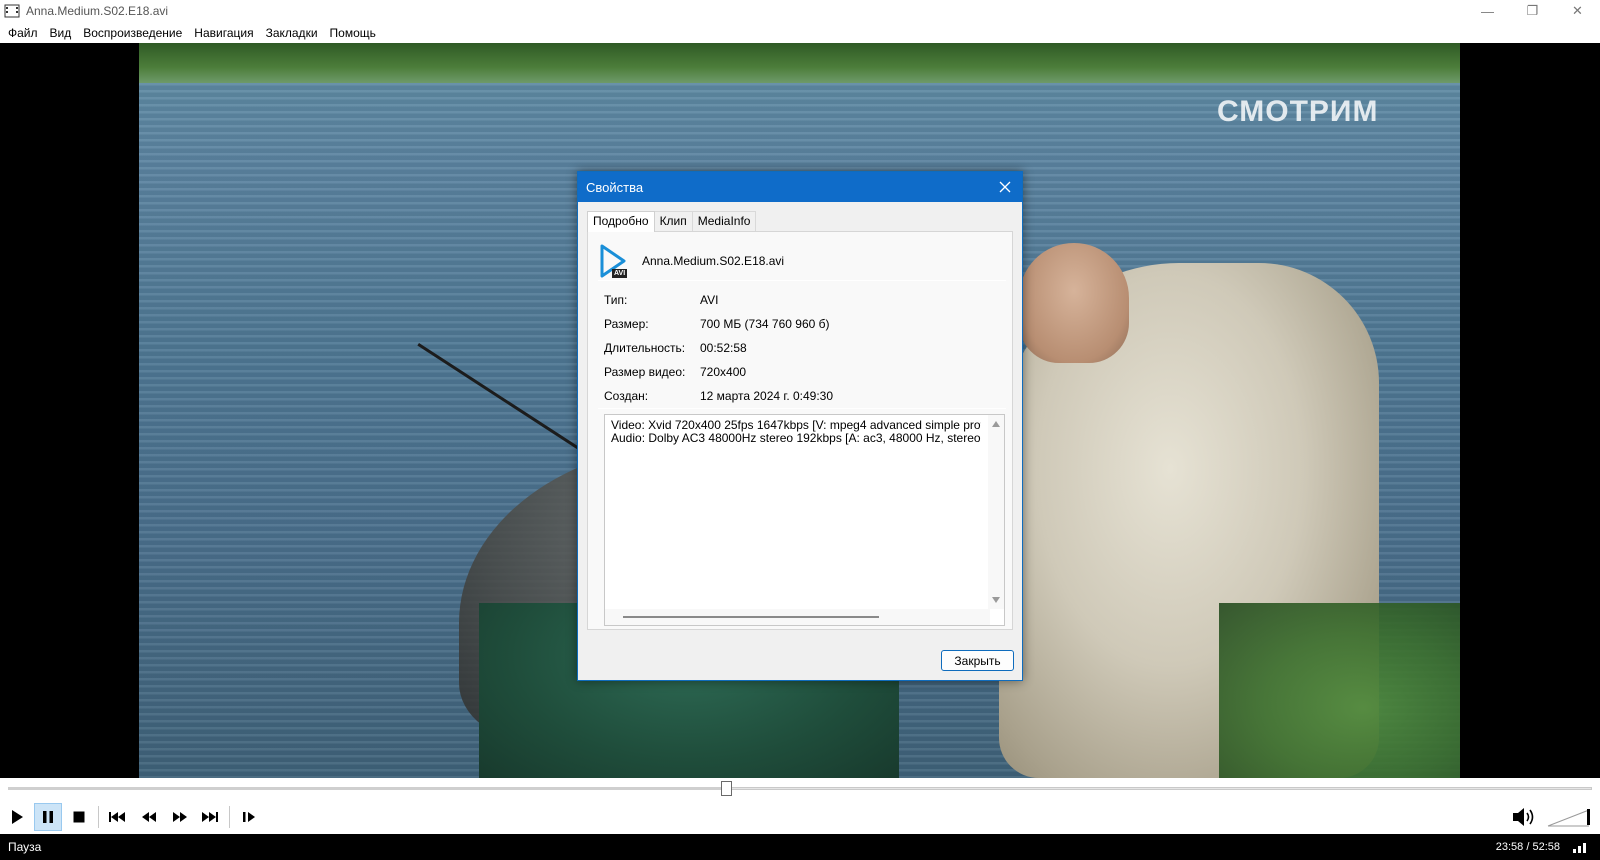 The height and width of the screenshot is (860, 1600). I want to click on frame-step-button, so click(249, 817).